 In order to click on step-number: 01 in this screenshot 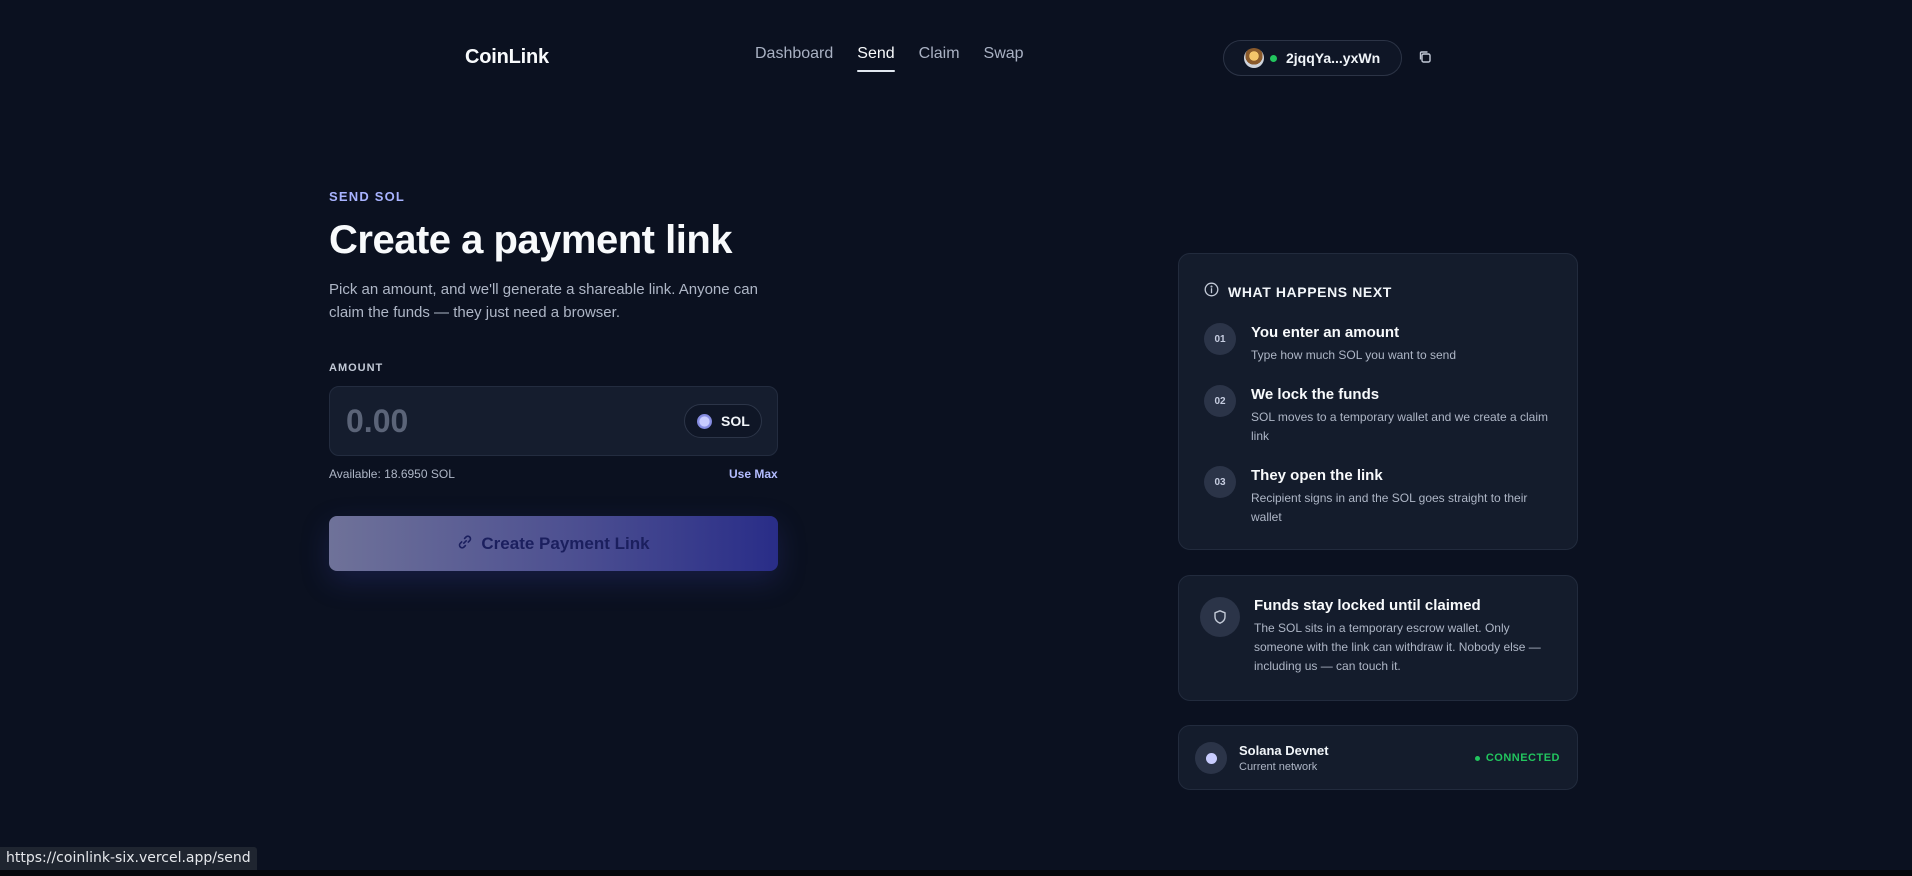, I will do `click(1220, 339)`.